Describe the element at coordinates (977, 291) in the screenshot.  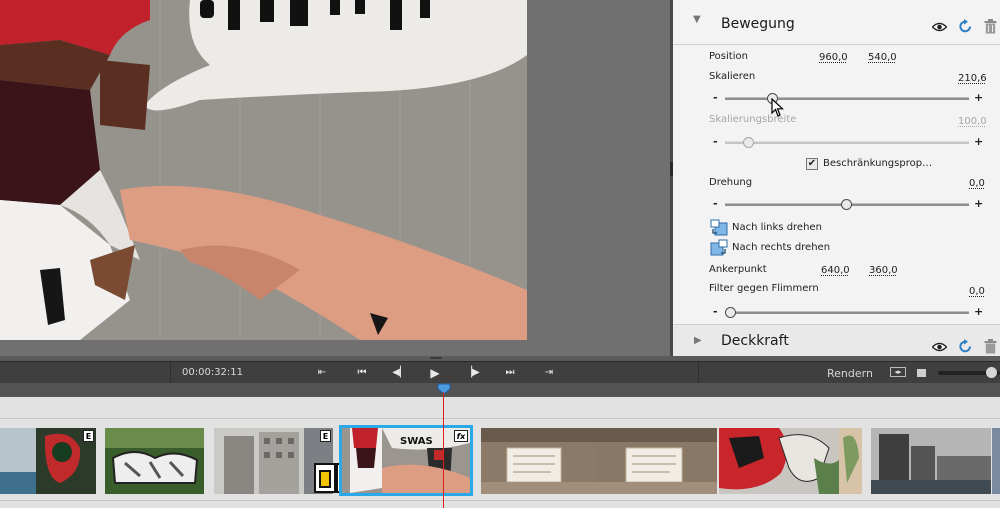
I see `flicker-filter-value: 0,0` at that location.